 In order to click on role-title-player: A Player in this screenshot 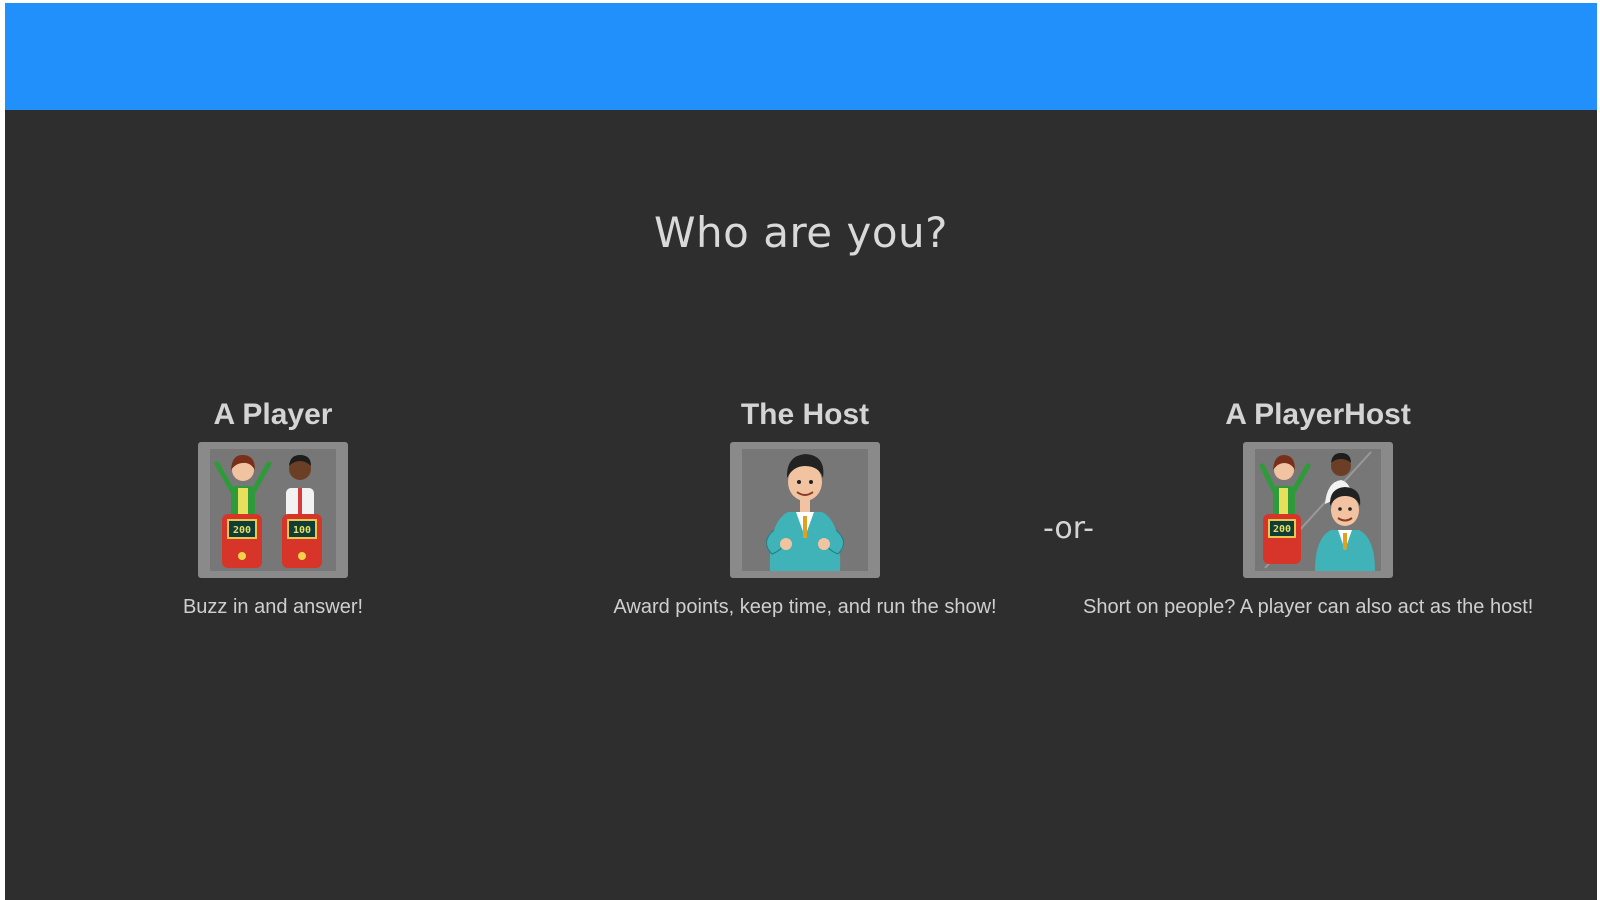, I will do `click(273, 414)`.